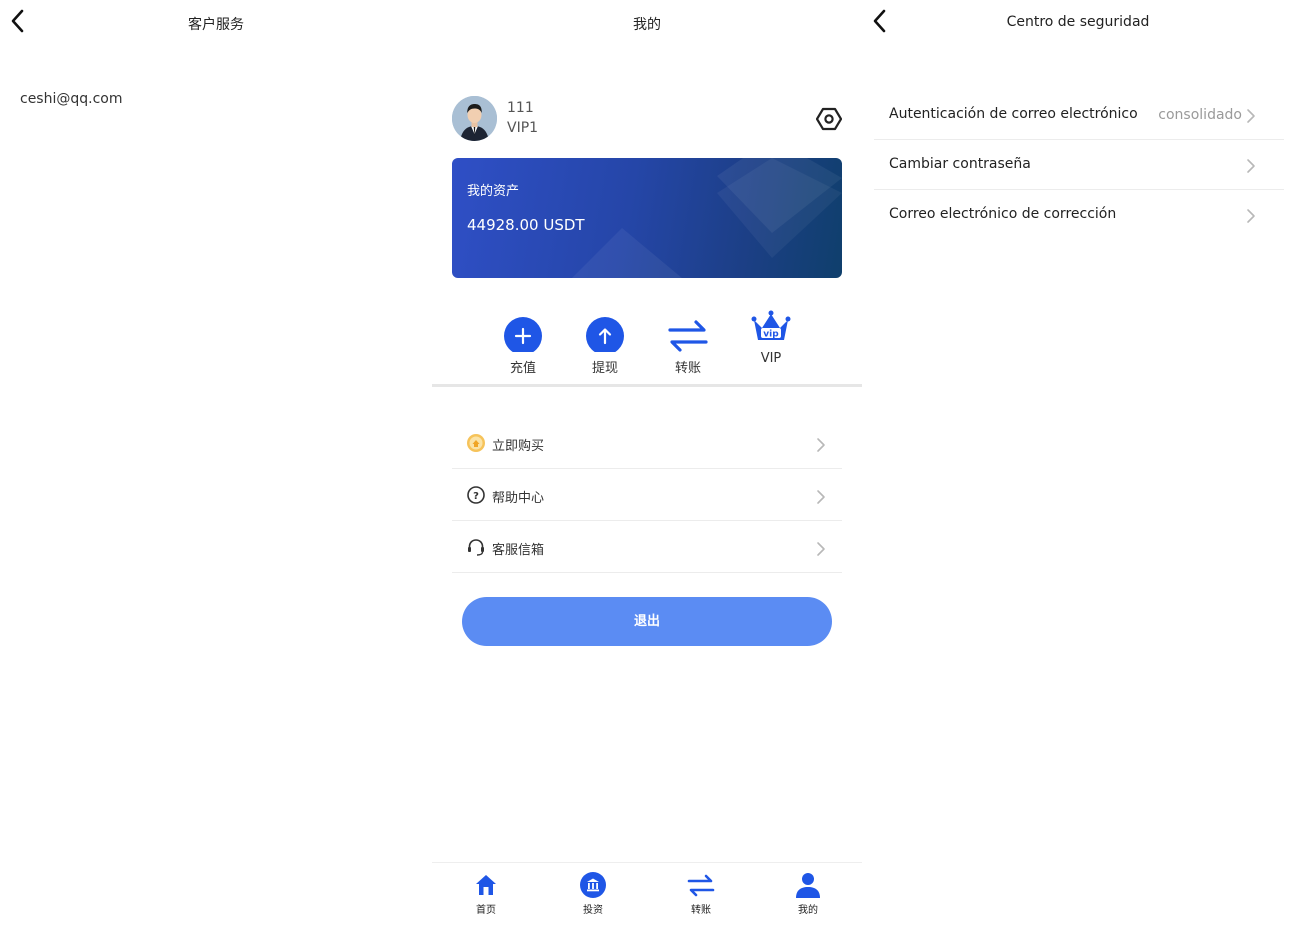 This screenshot has width=1294, height=932. I want to click on assets-label: 我的资产, so click(493, 191).